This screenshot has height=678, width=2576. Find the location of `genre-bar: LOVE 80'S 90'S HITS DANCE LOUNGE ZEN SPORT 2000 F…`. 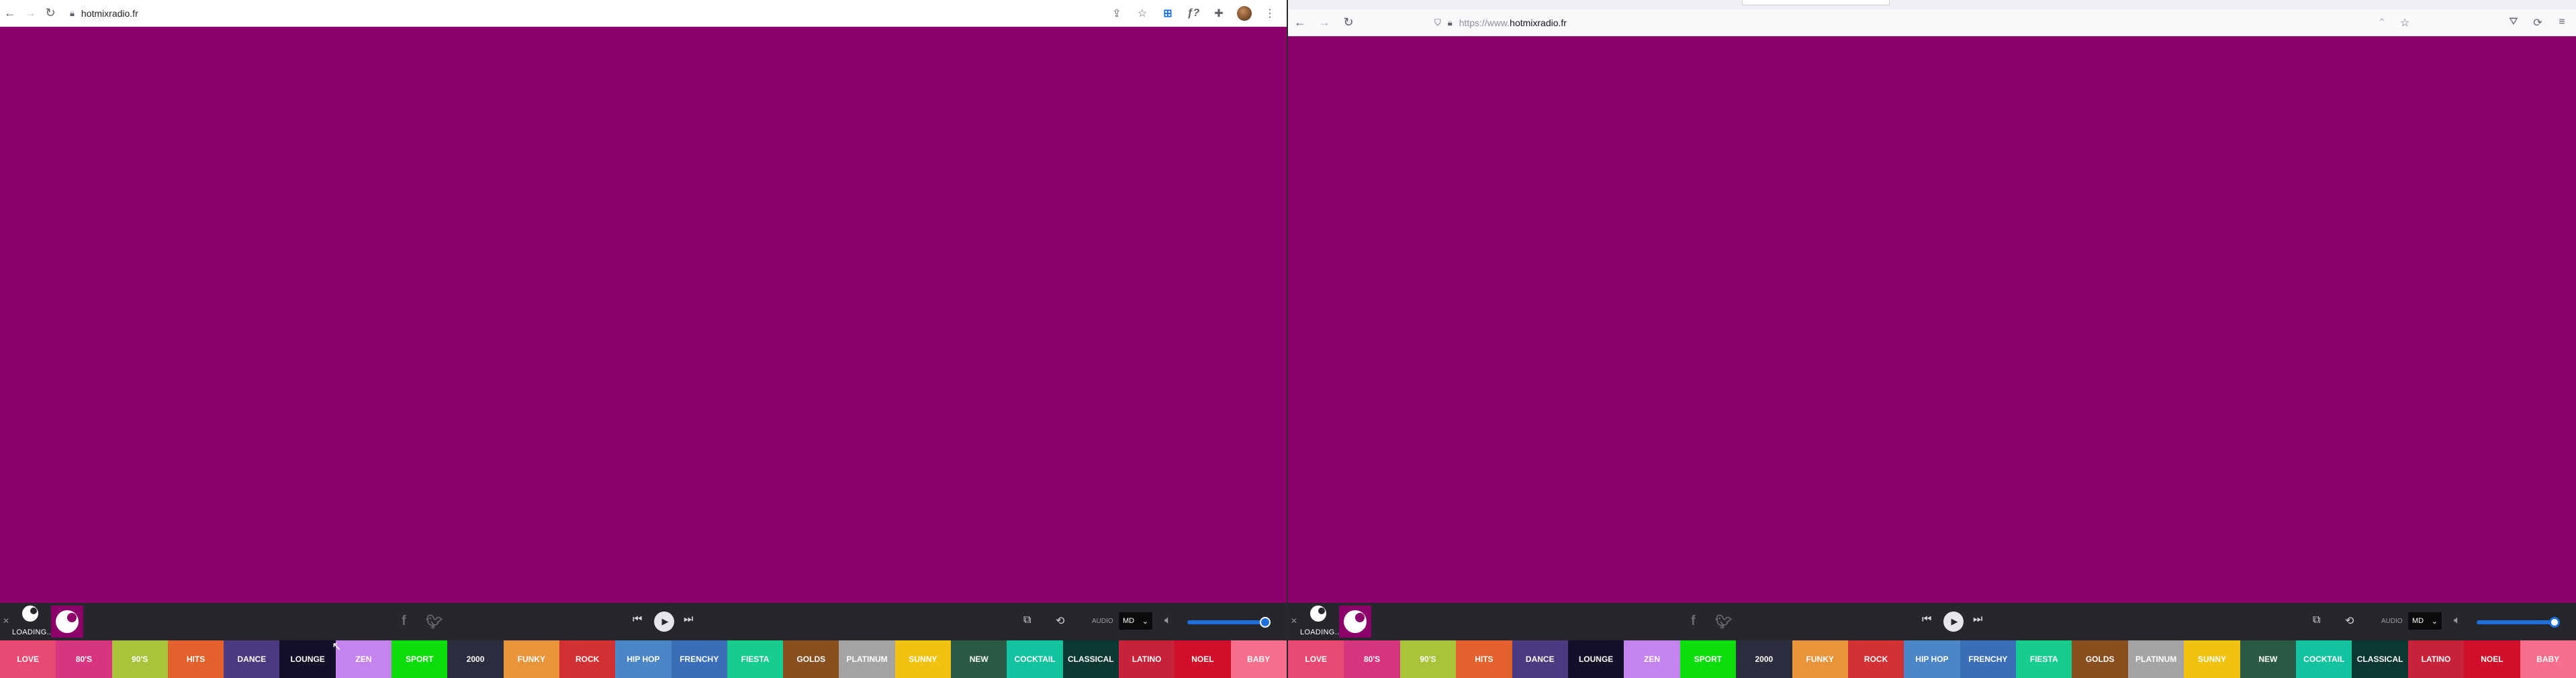

genre-bar: LOVE 80'S 90'S HITS DANCE LOUNGE ZEN SPORT 2000 F… is located at coordinates (1932, 659).